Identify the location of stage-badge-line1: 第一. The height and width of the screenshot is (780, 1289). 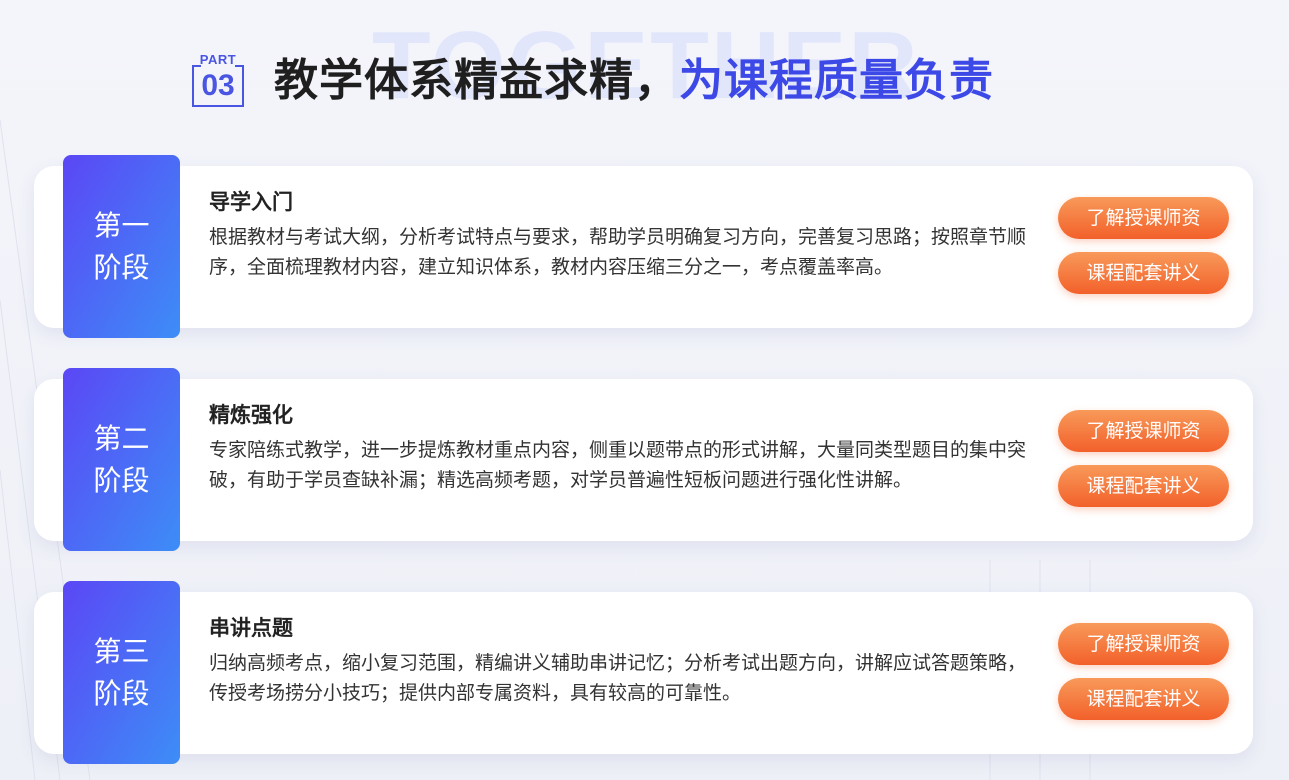
(121, 225).